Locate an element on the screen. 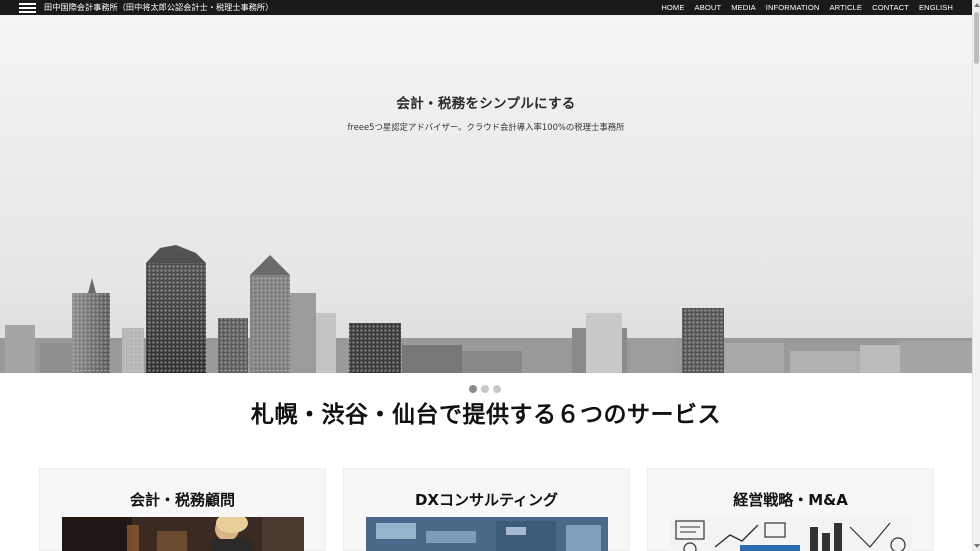  hero-title: 会計・税務をシンプルにする is located at coordinates (486, 104).